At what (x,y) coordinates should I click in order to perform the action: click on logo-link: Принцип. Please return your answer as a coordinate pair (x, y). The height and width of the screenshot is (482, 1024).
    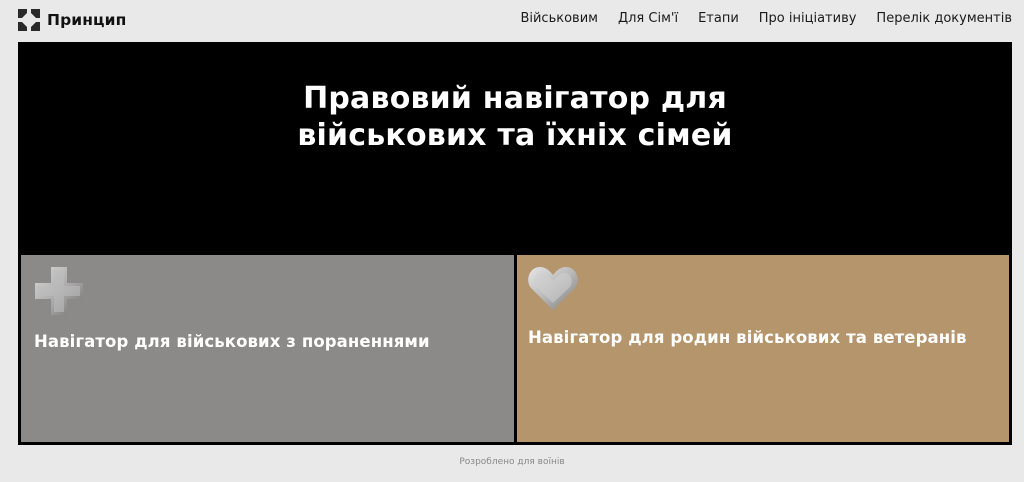
    Looking at the image, I should click on (72, 20).